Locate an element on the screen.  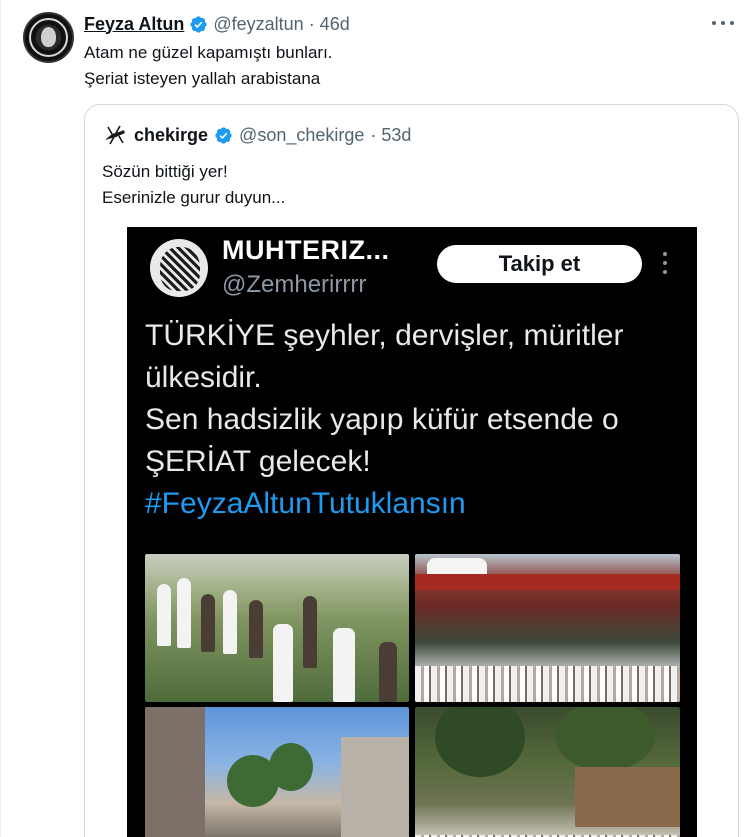
photo-courtyard-procession is located at coordinates (277, 628).